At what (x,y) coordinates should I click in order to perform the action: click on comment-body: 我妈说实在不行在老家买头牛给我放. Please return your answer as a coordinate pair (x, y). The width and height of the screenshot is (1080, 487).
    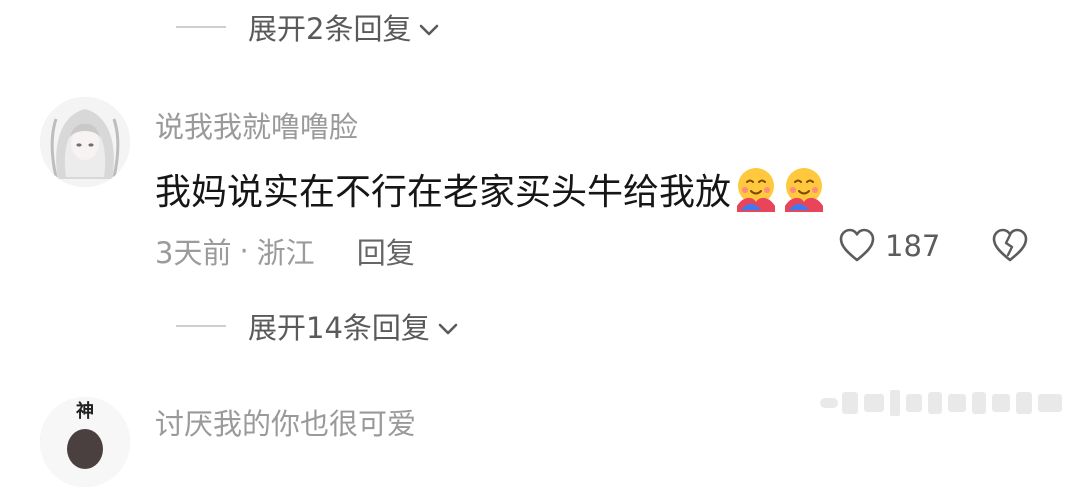
    Looking at the image, I should click on (443, 192).